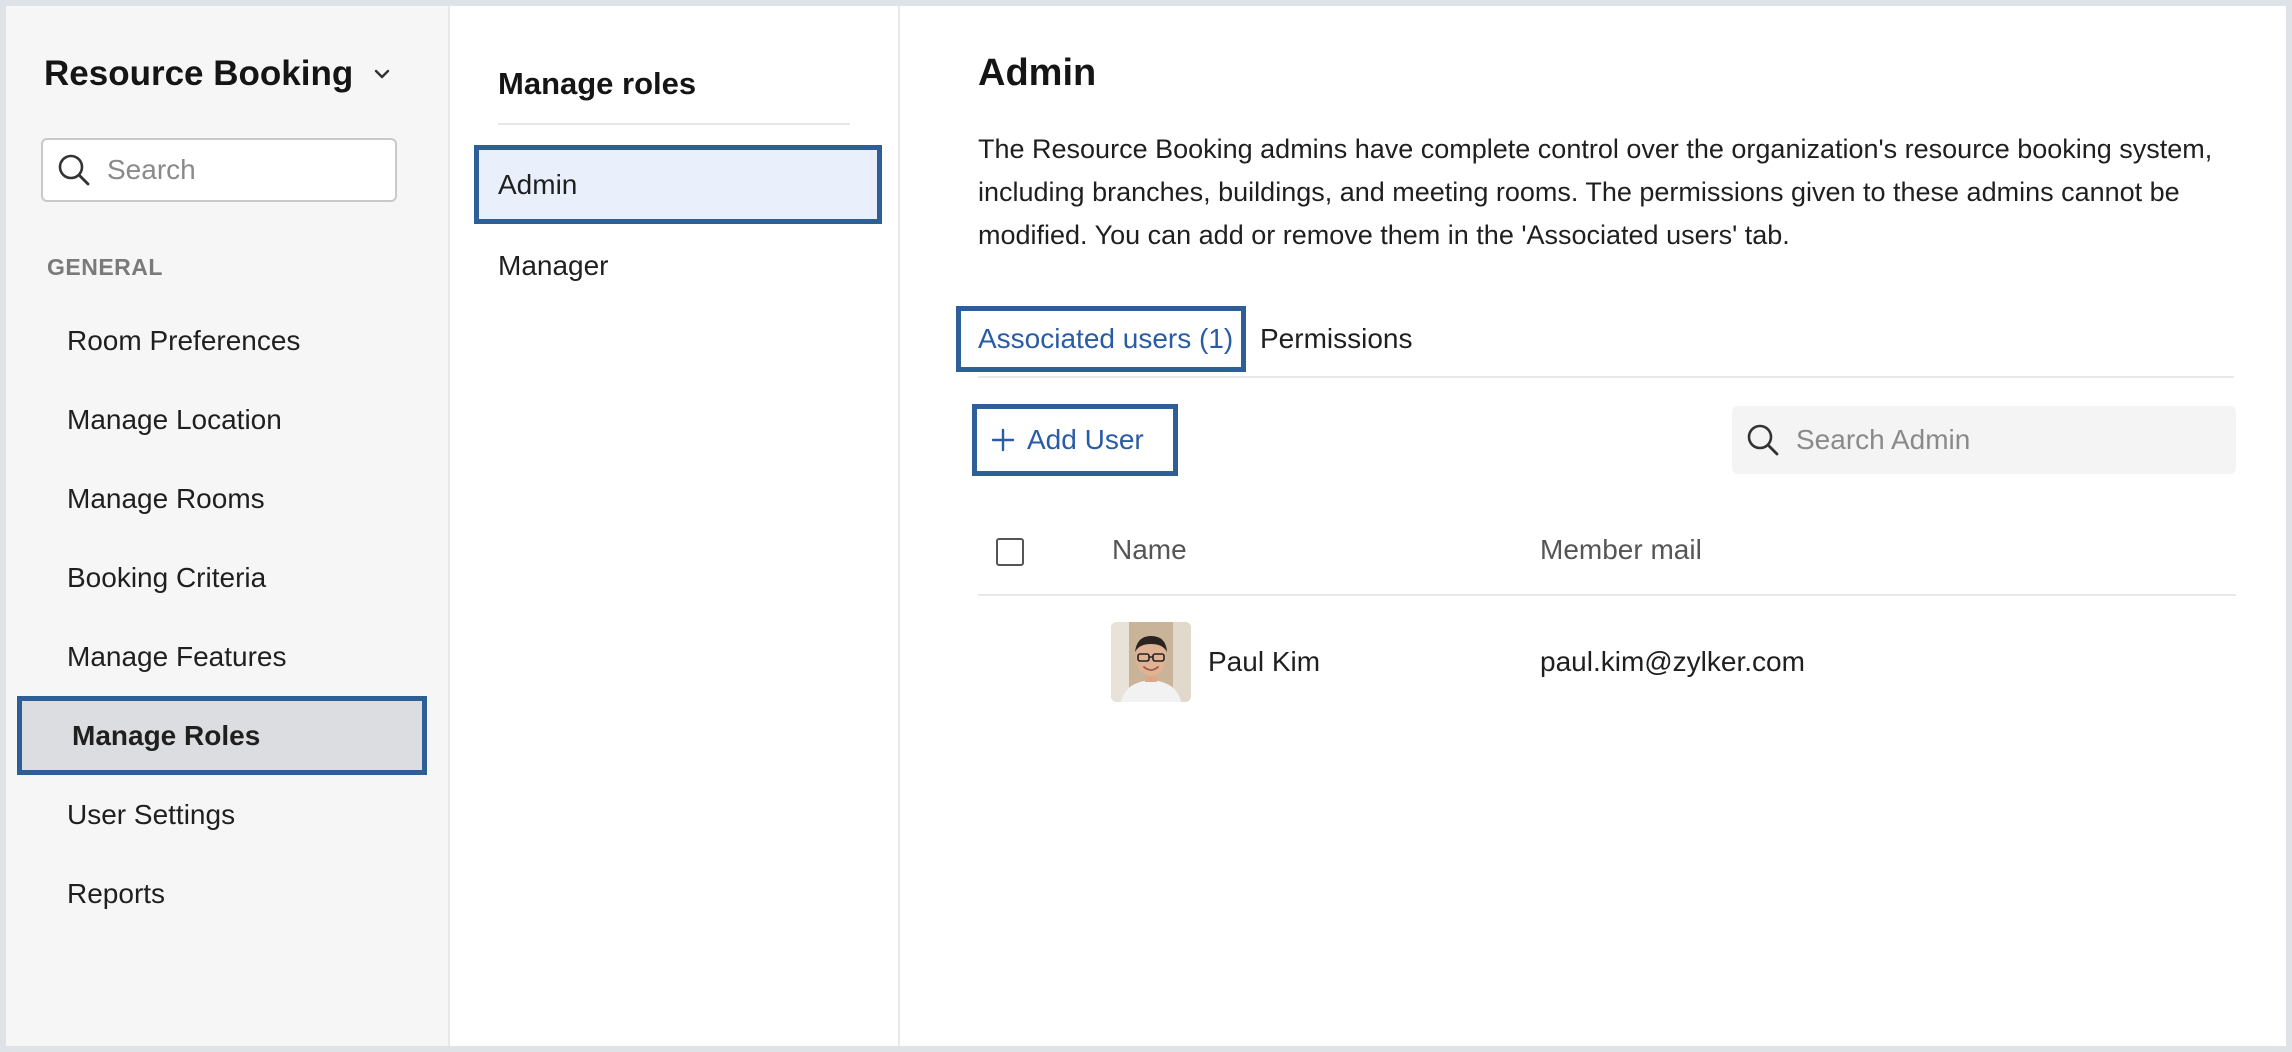 This screenshot has height=1052, width=2292. I want to click on tab-label: Permissions, so click(1336, 338).